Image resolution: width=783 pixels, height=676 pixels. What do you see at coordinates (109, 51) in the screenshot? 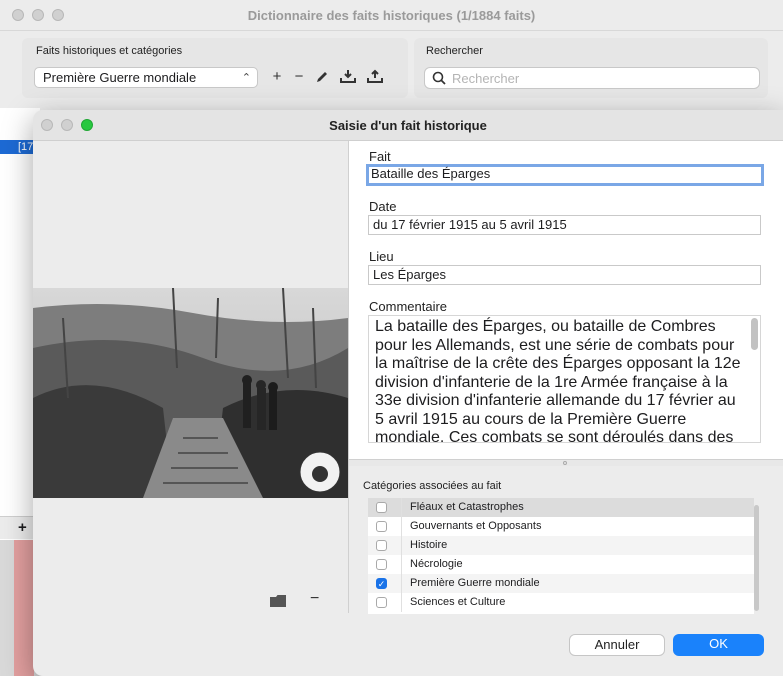
I see `facts-categories-label: Faits historiques et catégories` at bounding box center [109, 51].